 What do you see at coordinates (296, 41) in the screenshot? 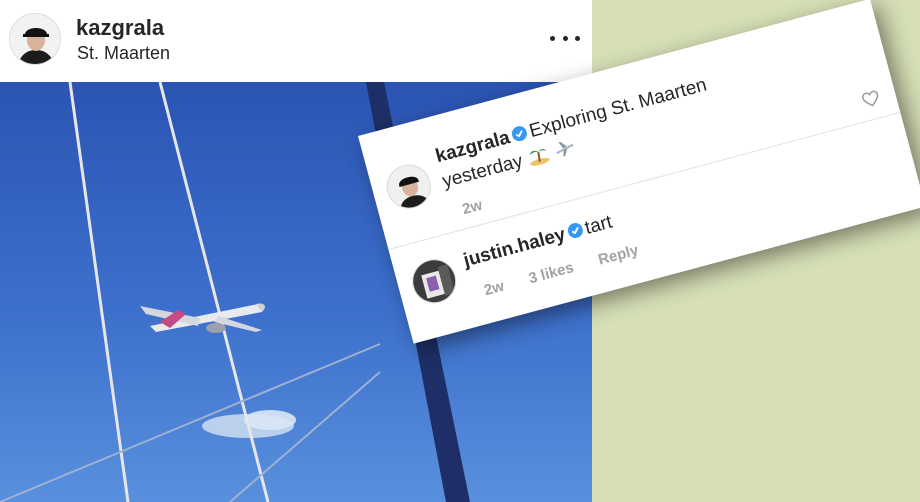
I see `post-header: kazgrala St. Maarten` at bounding box center [296, 41].